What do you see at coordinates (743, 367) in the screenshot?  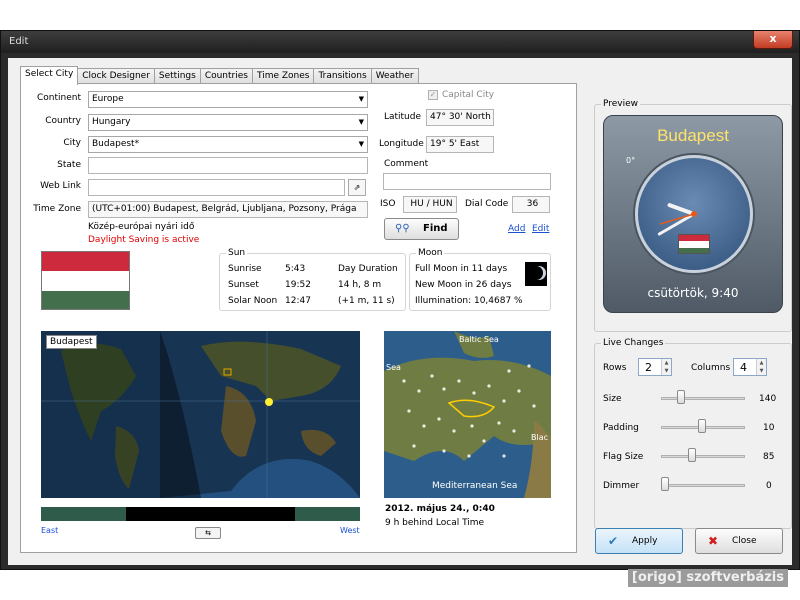 I see `columns-value: 4` at bounding box center [743, 367].